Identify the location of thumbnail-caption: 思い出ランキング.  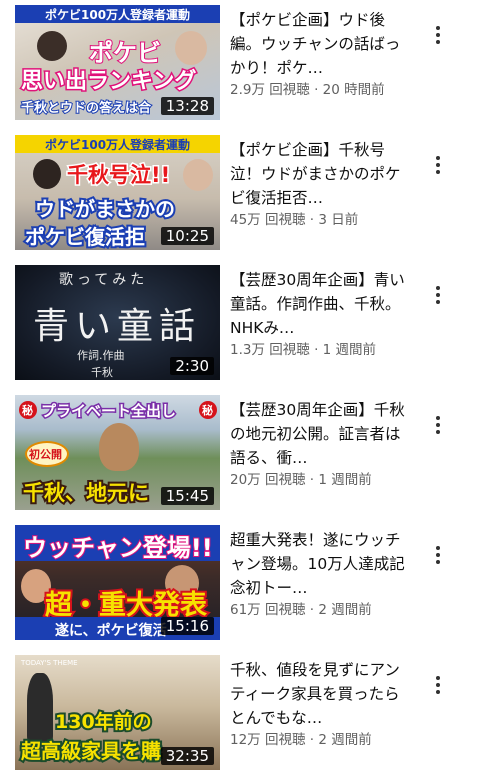
(108, 82).